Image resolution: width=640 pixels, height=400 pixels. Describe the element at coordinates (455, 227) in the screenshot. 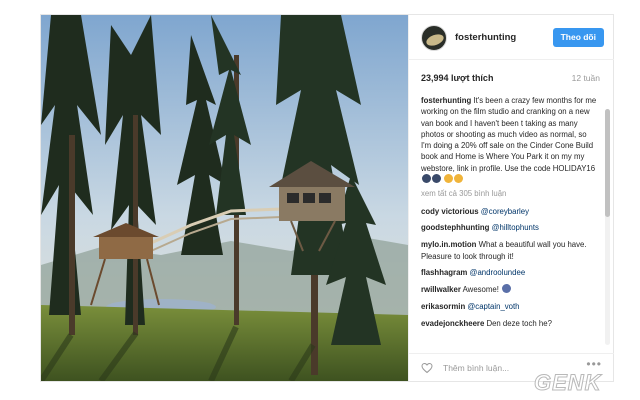

I see `comment-username: goodstephhunting` at that location.